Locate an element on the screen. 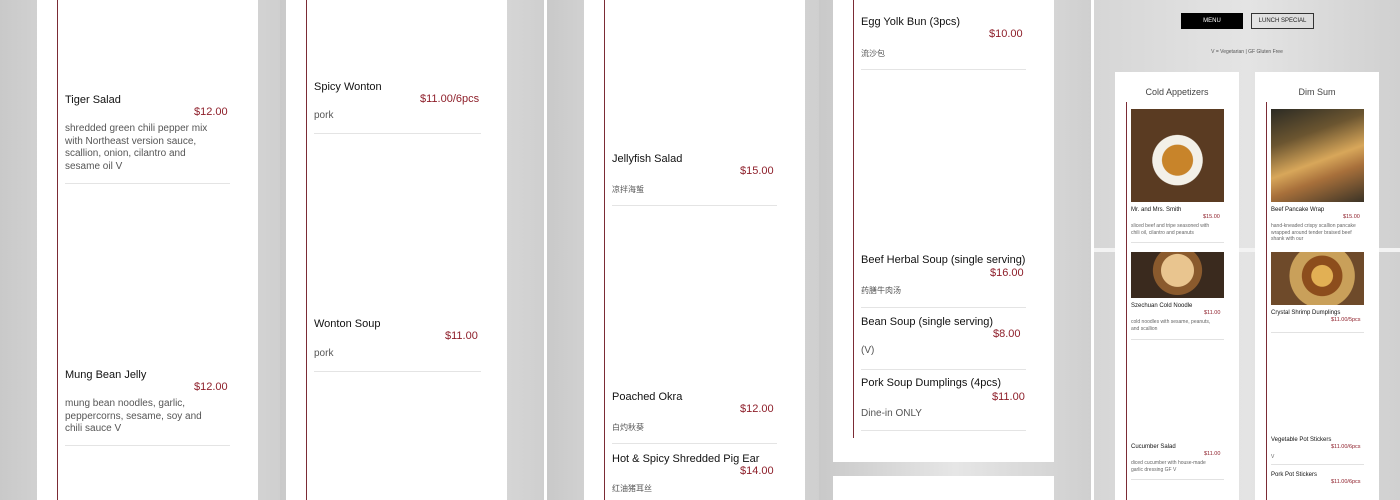 The width and height of the screenshot is (1400, 500). menu-item: Jellyfish Salad $15.00 凉拌海蜇 is located at coordinates (694, 180).